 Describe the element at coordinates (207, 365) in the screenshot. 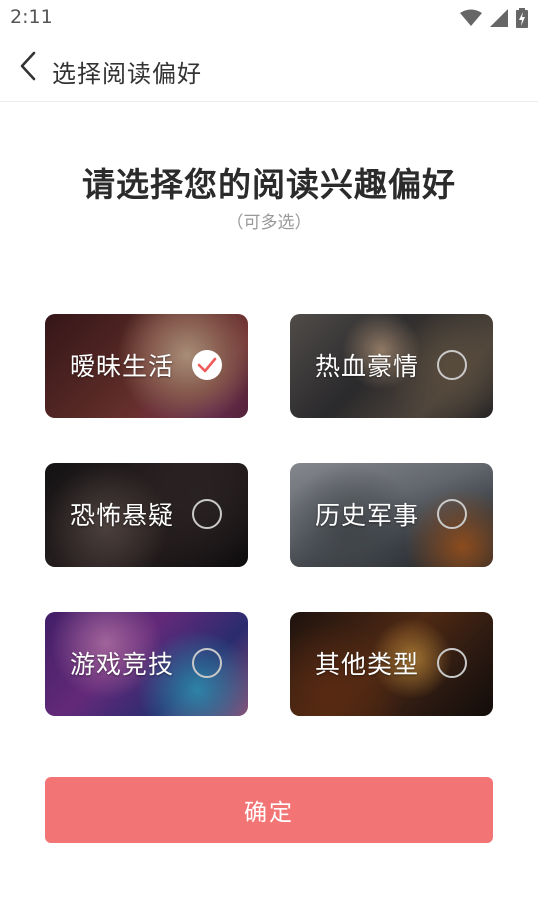

I see `checked-icon` at that location.